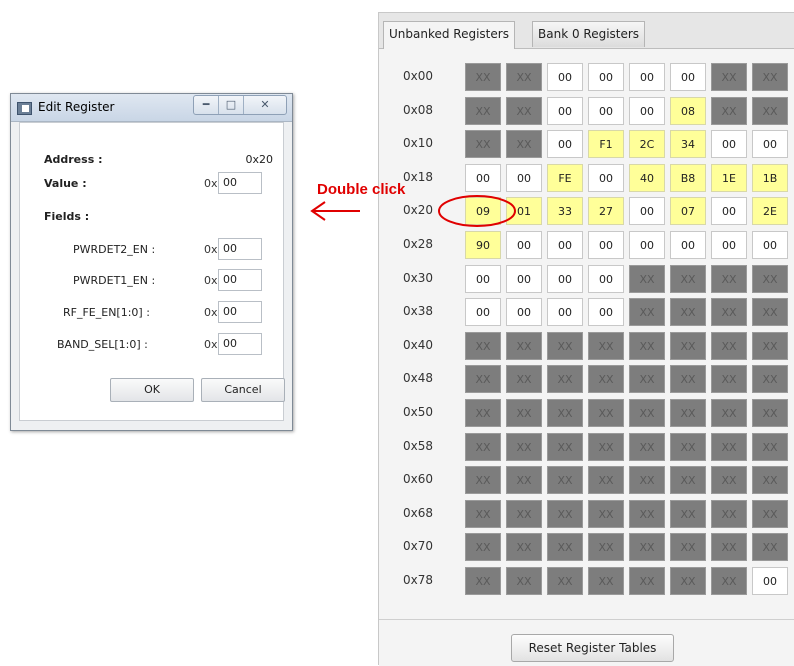 The width and height of the screenshot is (794, 666). Describe the element at coordinates (243, 390) in the screenshot. I see `cancel-button: Cancel` at that location.